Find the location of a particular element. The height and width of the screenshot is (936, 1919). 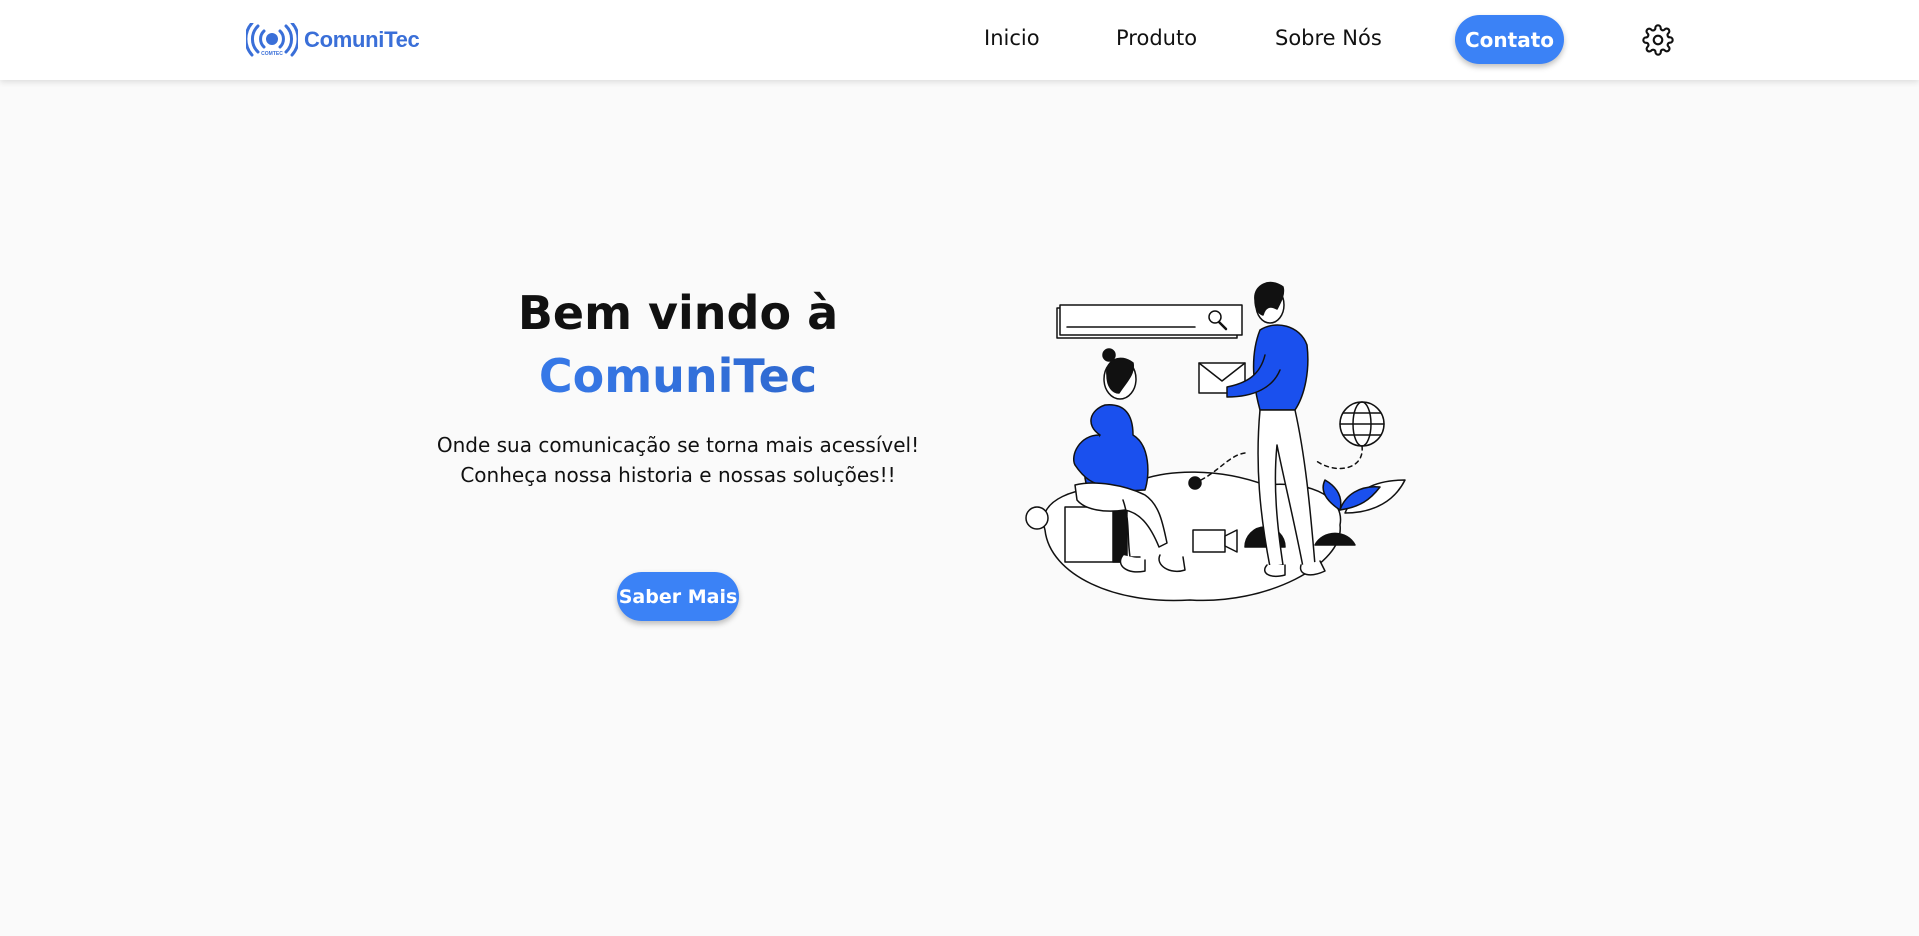

hero-title-brand: ComuniTec is located at coordinates (678, 376).